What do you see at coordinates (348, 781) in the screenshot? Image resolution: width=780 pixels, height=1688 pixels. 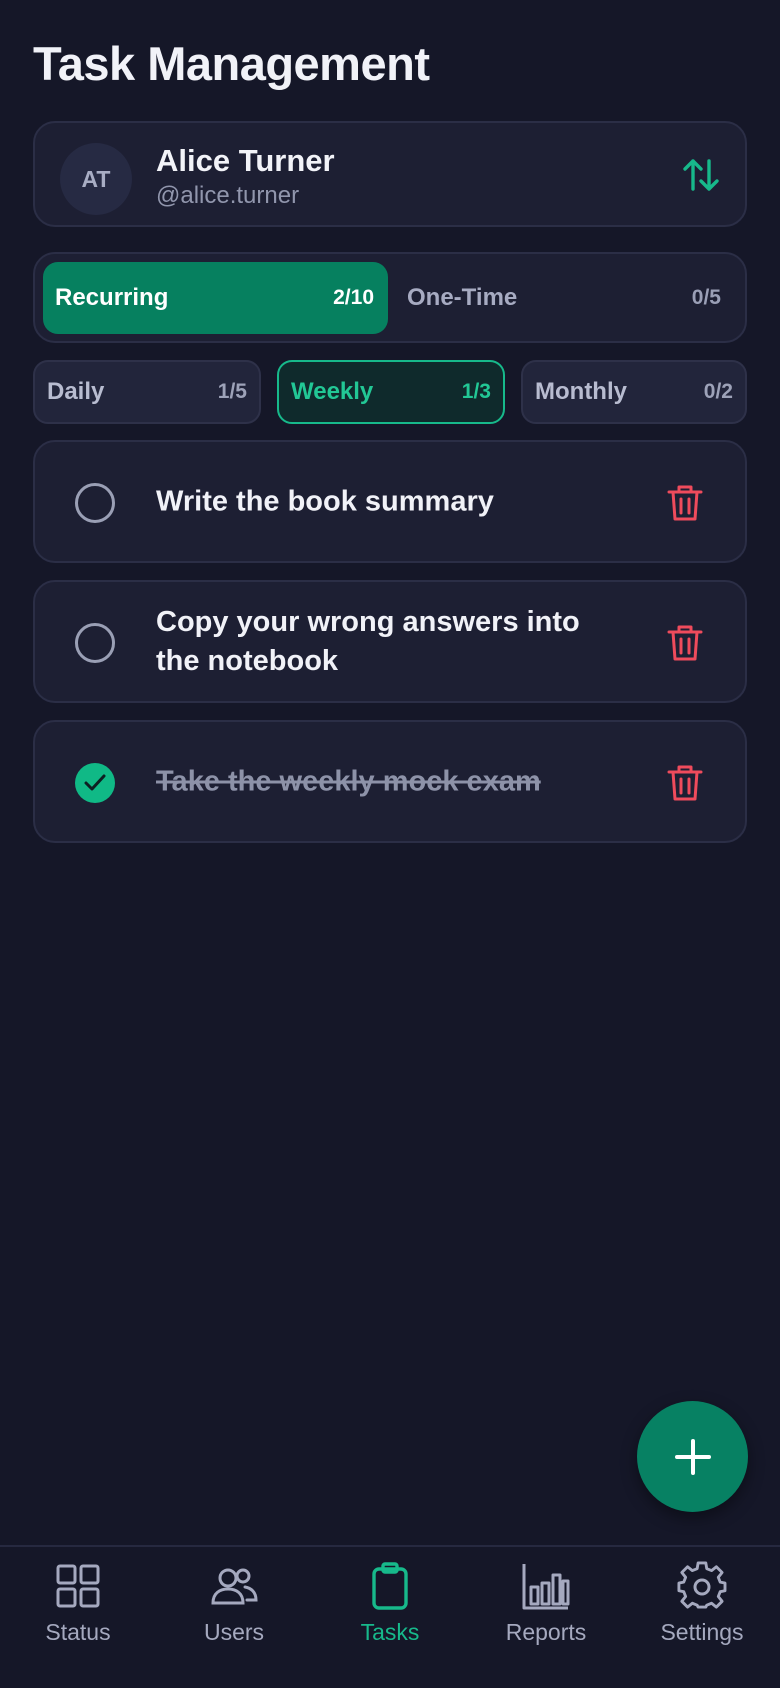 I see `task-title: Take the weekly mock exam` at bounding box center [348, 781].